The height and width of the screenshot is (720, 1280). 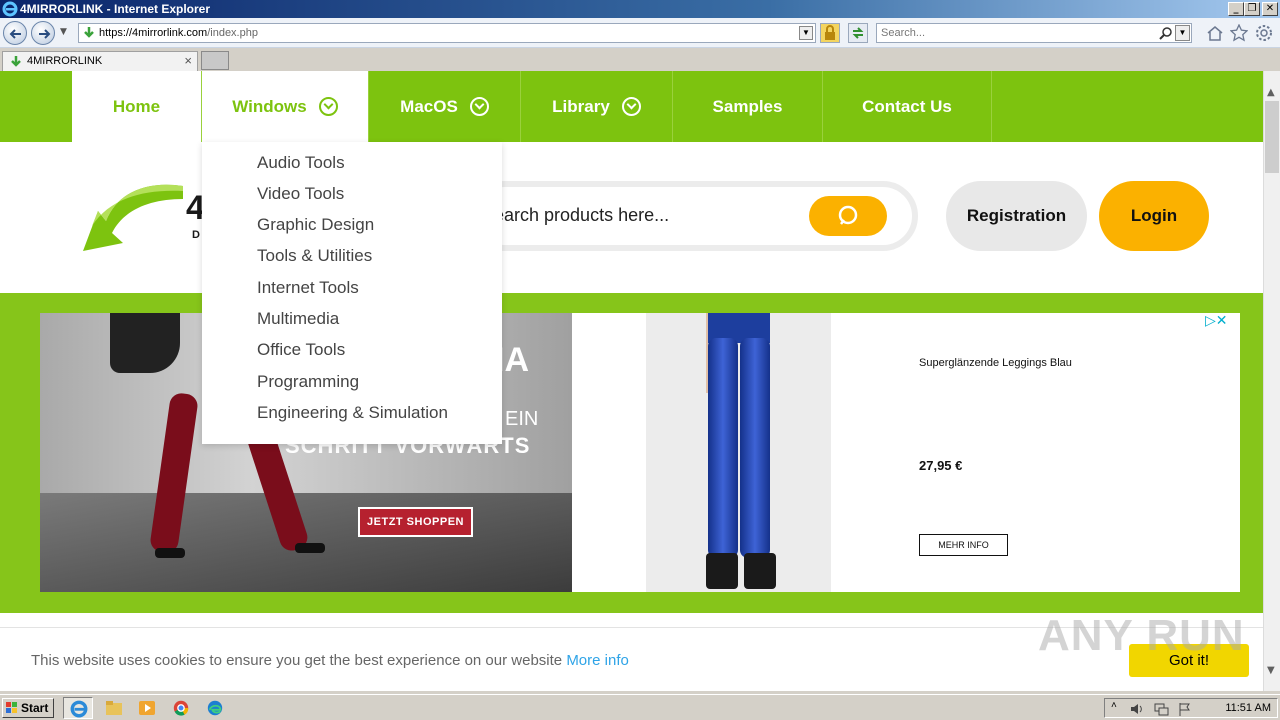 I want to click on nav-samples: Samples, so click(x=748, y=106).